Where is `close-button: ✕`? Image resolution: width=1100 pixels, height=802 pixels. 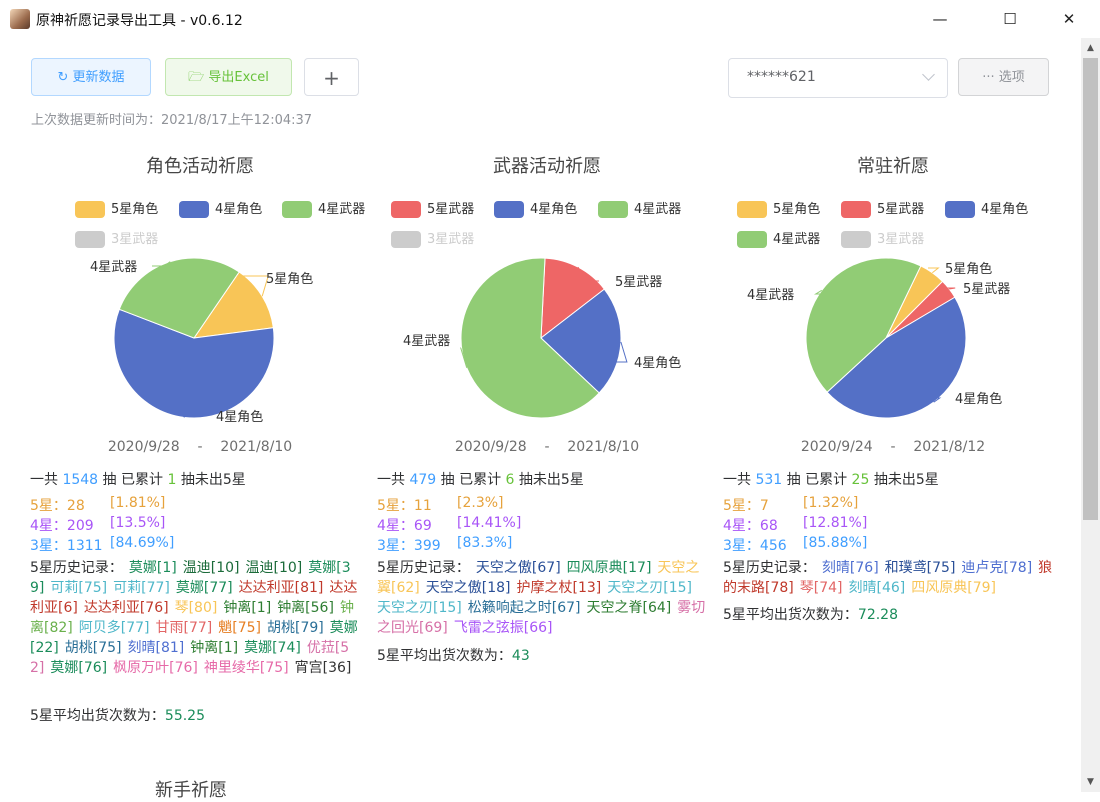 close-button: ✕ is located at coordinates (1069, 19).